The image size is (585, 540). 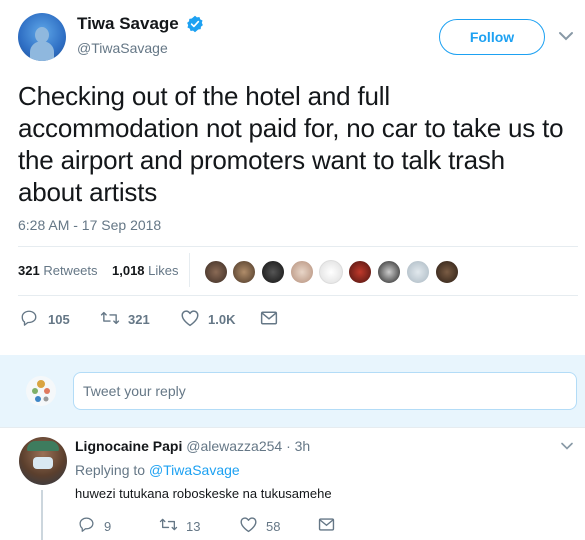 I want to click on reply-author-name: Lignocaine Papi, so click(x=128, y=446).